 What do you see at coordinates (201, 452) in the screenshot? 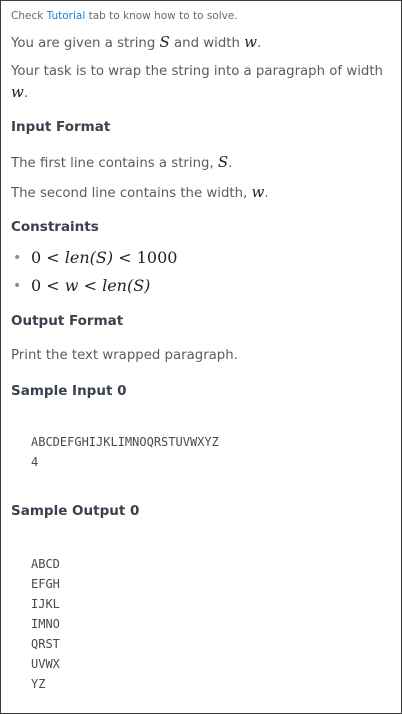
I see `sample-input-block: ABCDEFGHIJKLIMNOQRSTUVWXYZ 4` at bounding box center [201, 452].